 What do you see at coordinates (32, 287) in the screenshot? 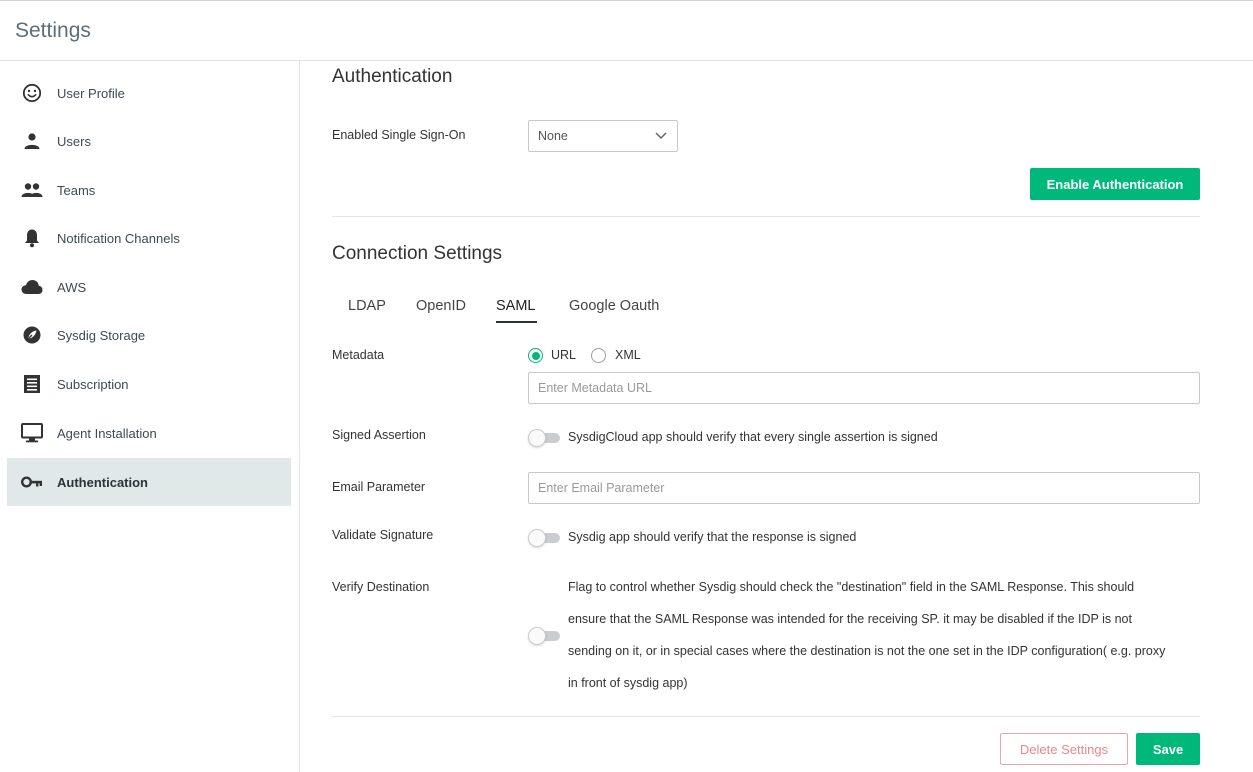
I see `cloud-icon` at bounding box center [32, 287].